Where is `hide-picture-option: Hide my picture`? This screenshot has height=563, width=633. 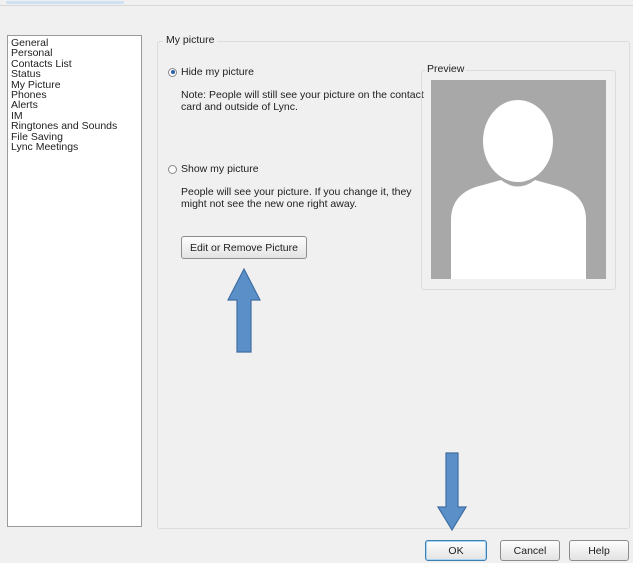
hide-picture-option: Hide my picture is located at coordinates (211, 72).